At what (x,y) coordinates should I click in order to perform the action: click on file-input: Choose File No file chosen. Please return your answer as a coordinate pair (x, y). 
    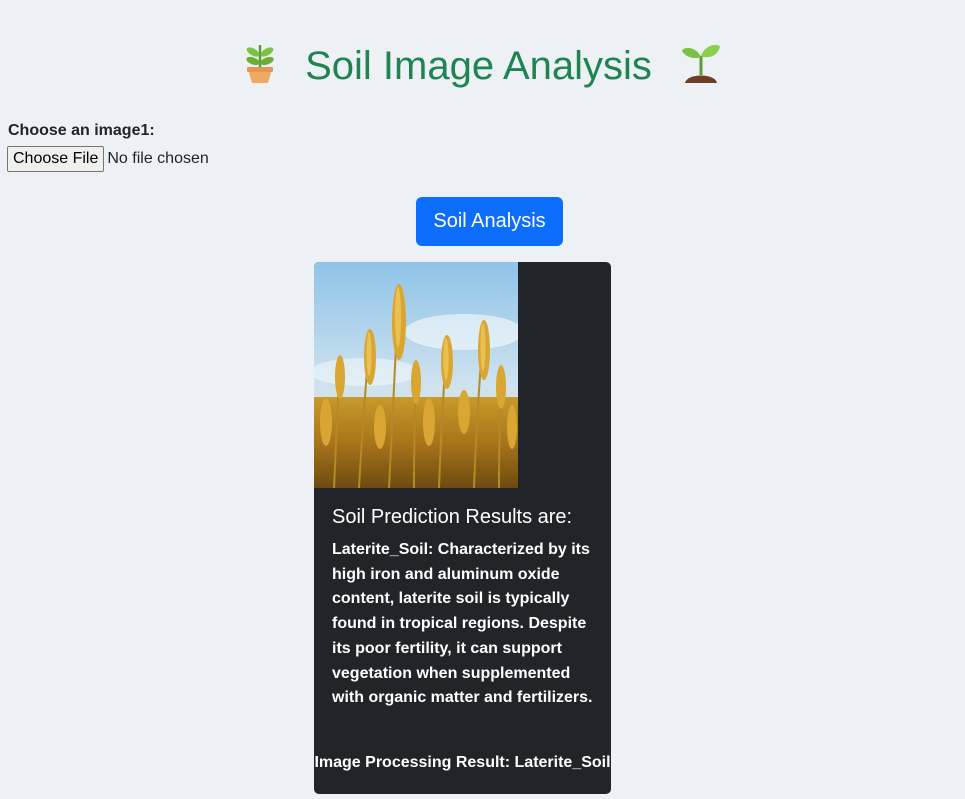
    Looking at the image, I should click on (108, 159).